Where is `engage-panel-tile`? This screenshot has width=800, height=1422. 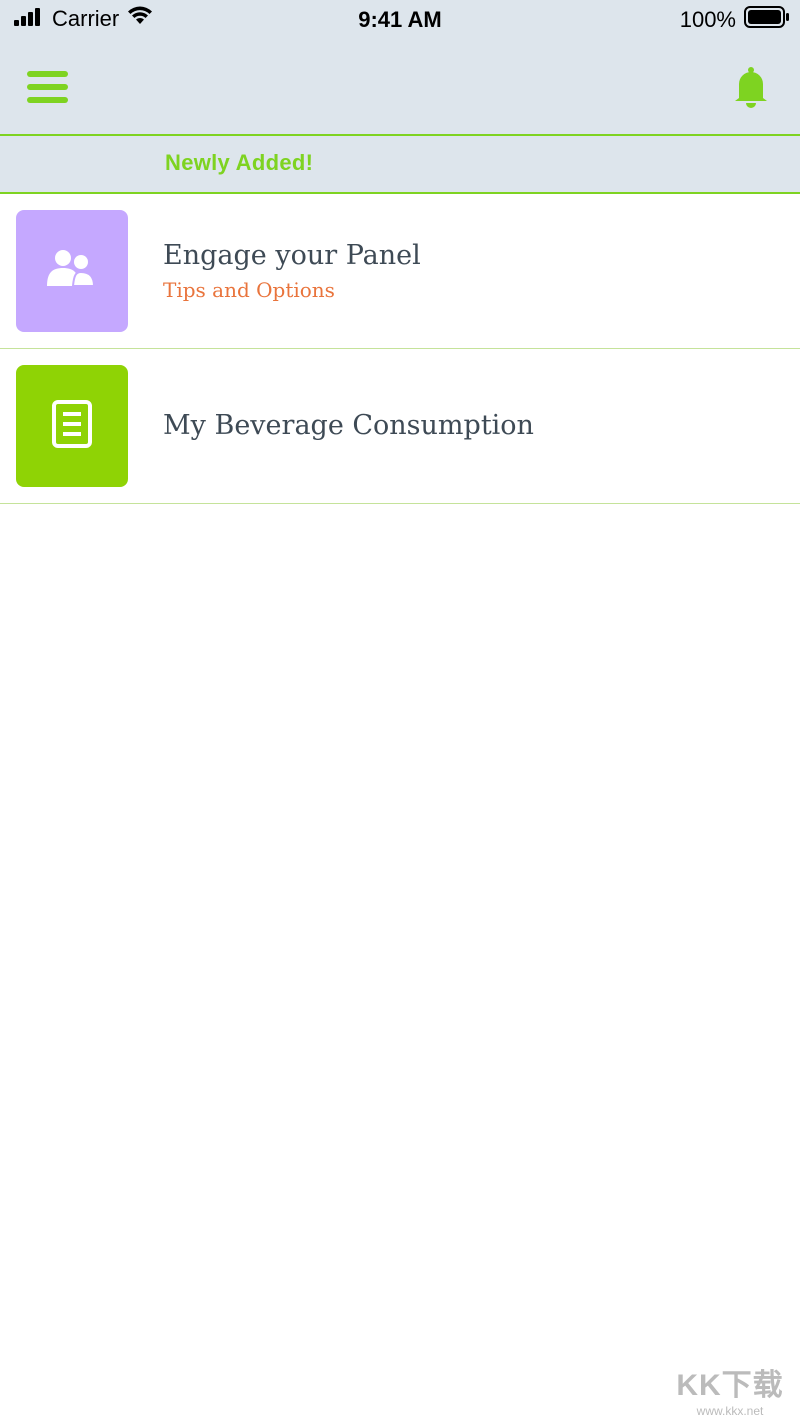
engage-panel-tile is located at coordinates (72, 271).